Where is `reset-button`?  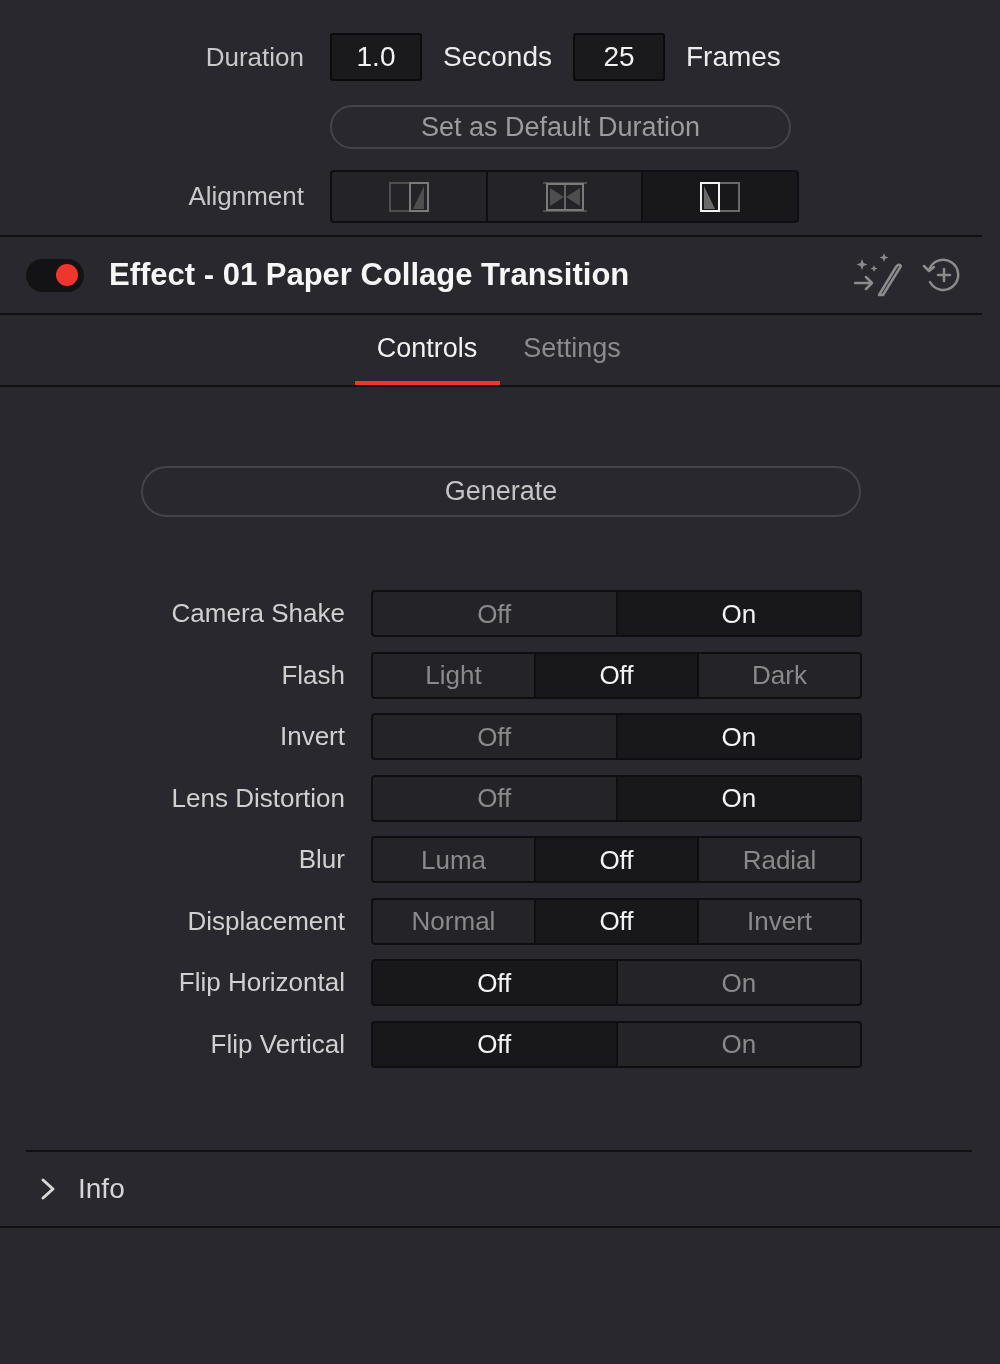
reset-button is located at coordinates (941, 275).